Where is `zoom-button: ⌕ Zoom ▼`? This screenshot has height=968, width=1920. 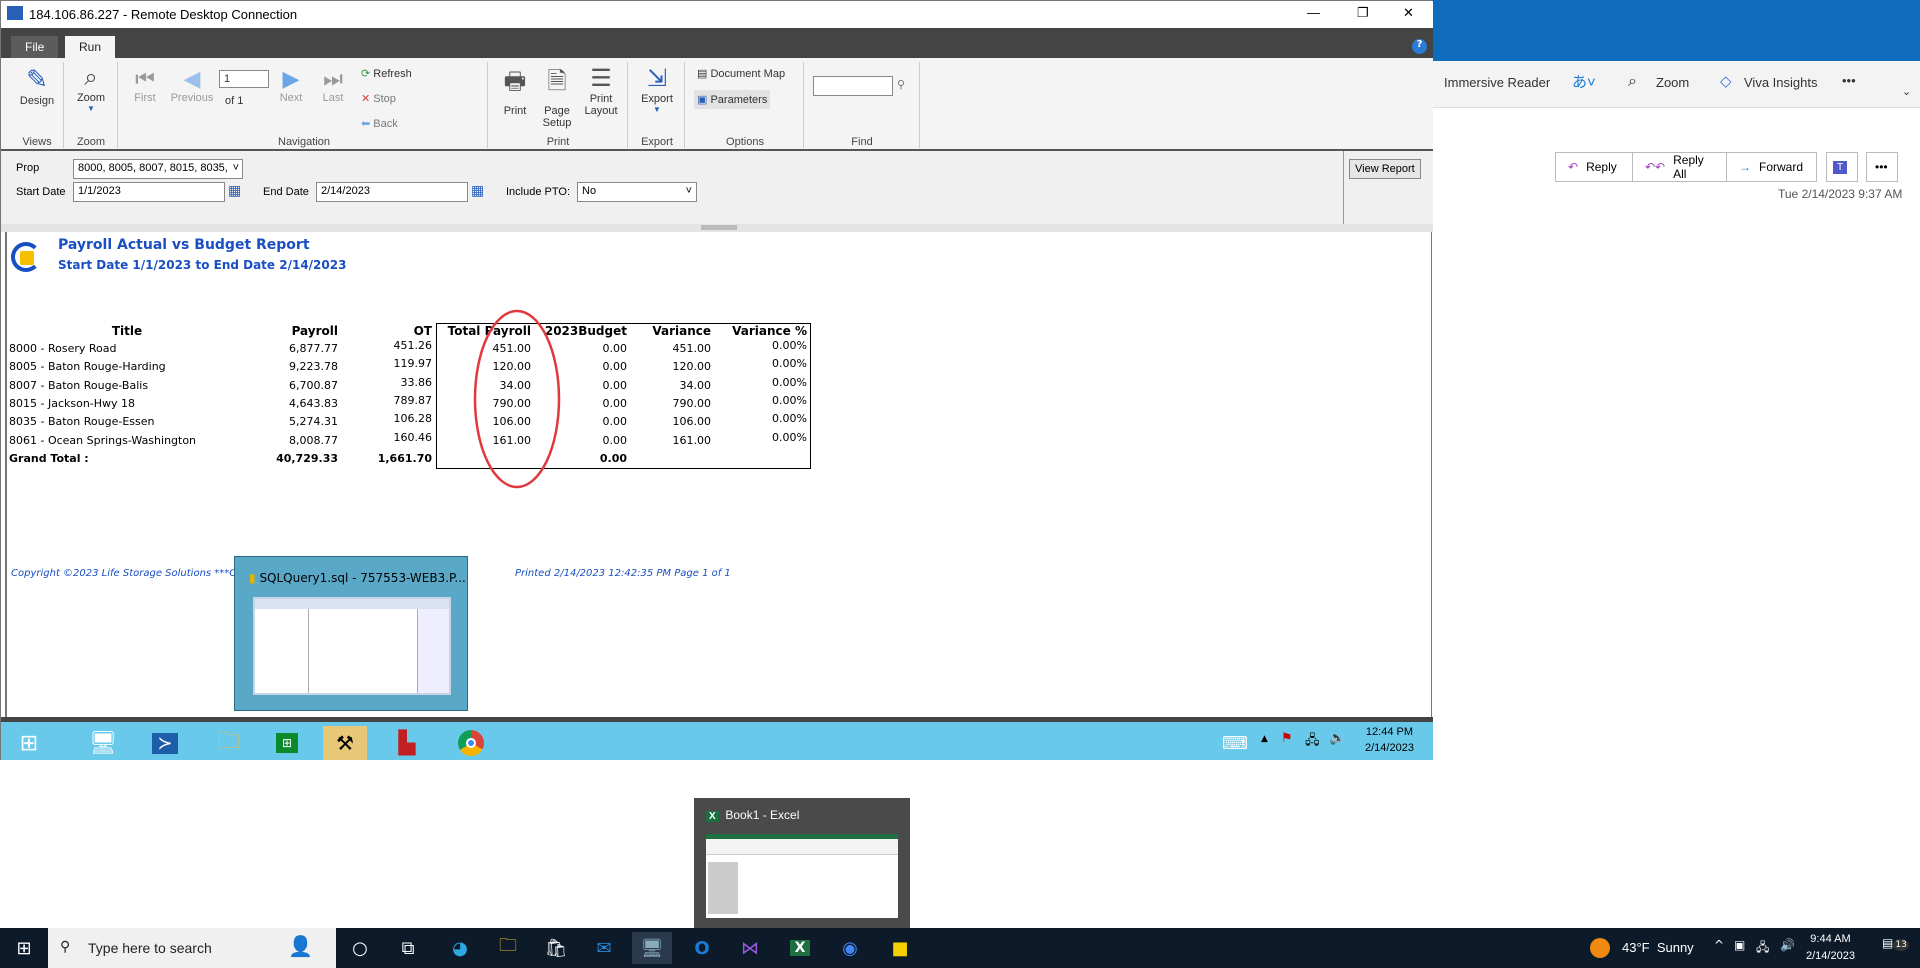
zoom-button: ⌕ Zoom ▼ is located at coordinates (91, 88).